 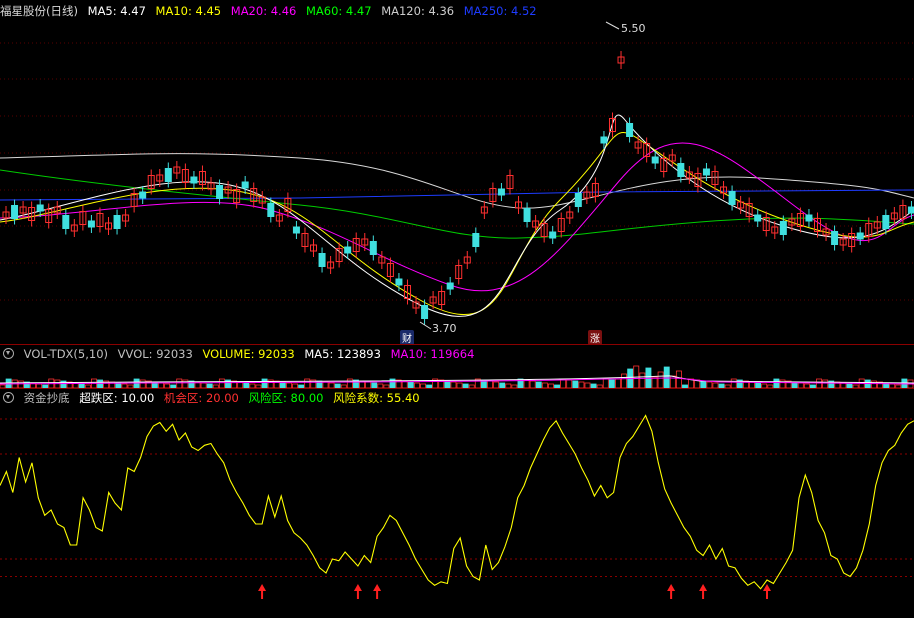 What do you see at coordinates (500, 11) in the screenshot?
I see `ma250-label: MA250: 4.52` at bounding box center [500, 11].